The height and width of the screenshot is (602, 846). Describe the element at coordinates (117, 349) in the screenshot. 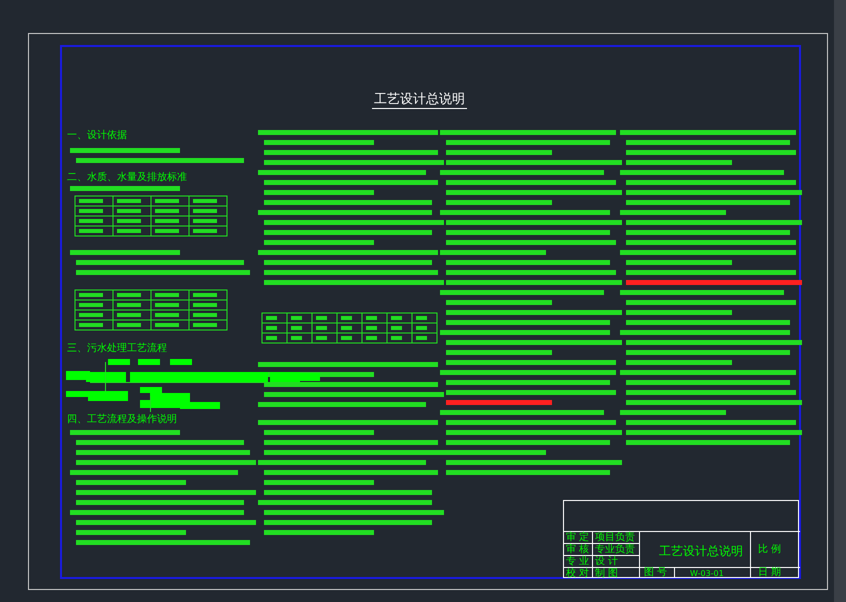

I see `section-heading: 三、污水处理工艺流程` at that location.